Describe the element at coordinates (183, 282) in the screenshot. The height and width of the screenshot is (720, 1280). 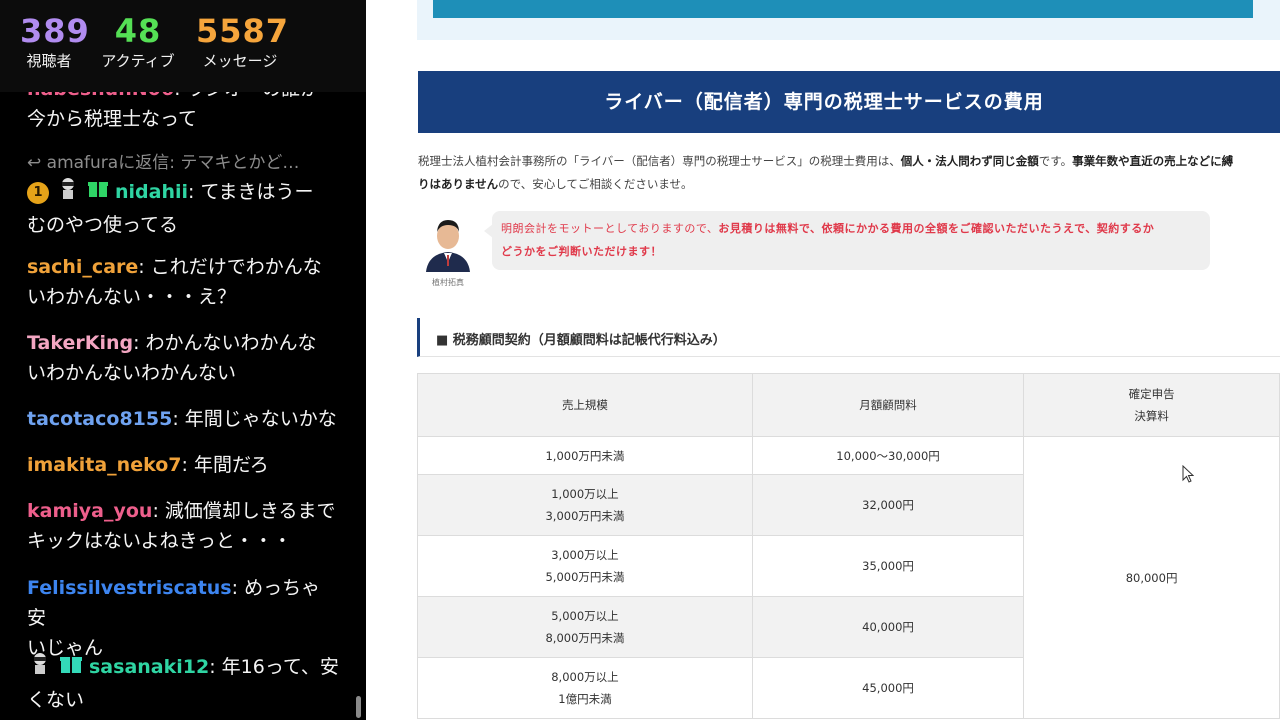
I see `chat-message: sachi_care: これだけでわかんな いわかんない・・・え？` at that location.